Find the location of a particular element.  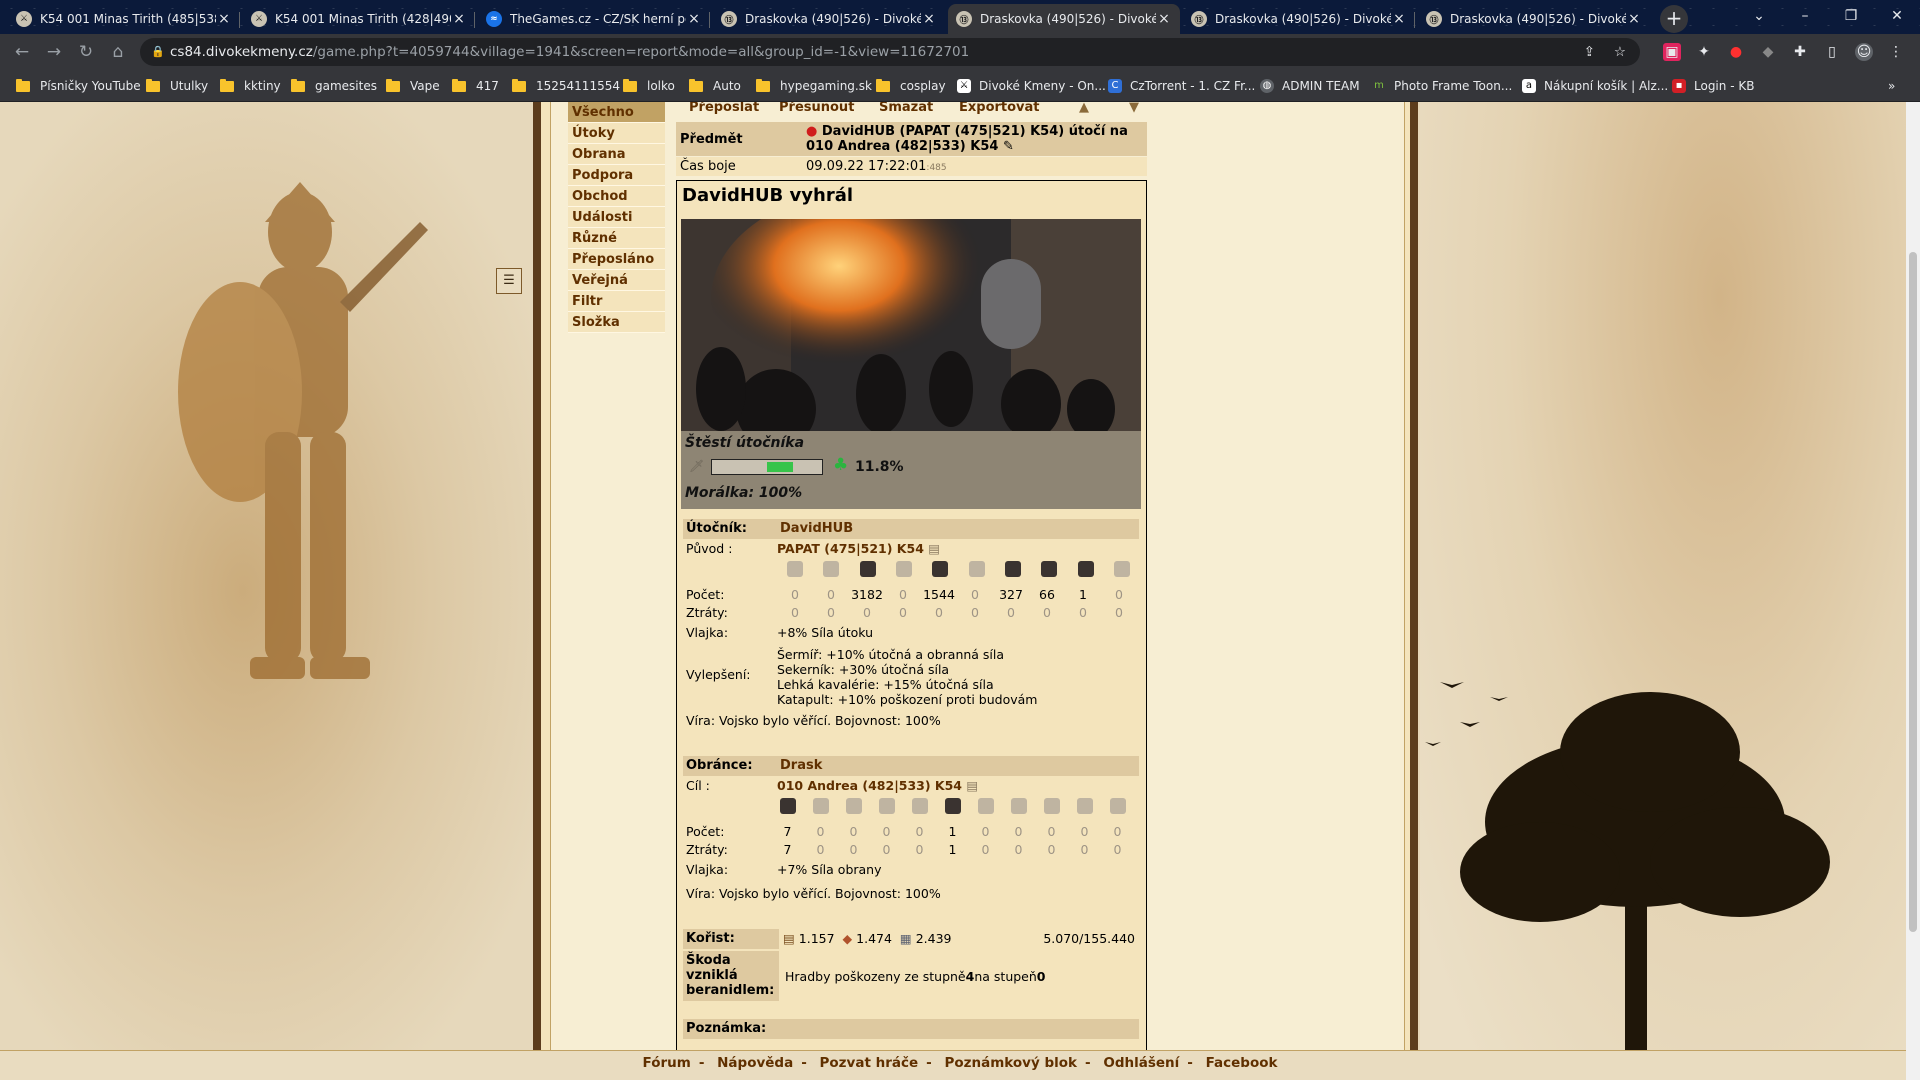

page-scrollbar is located at coordinates (1913, 591).